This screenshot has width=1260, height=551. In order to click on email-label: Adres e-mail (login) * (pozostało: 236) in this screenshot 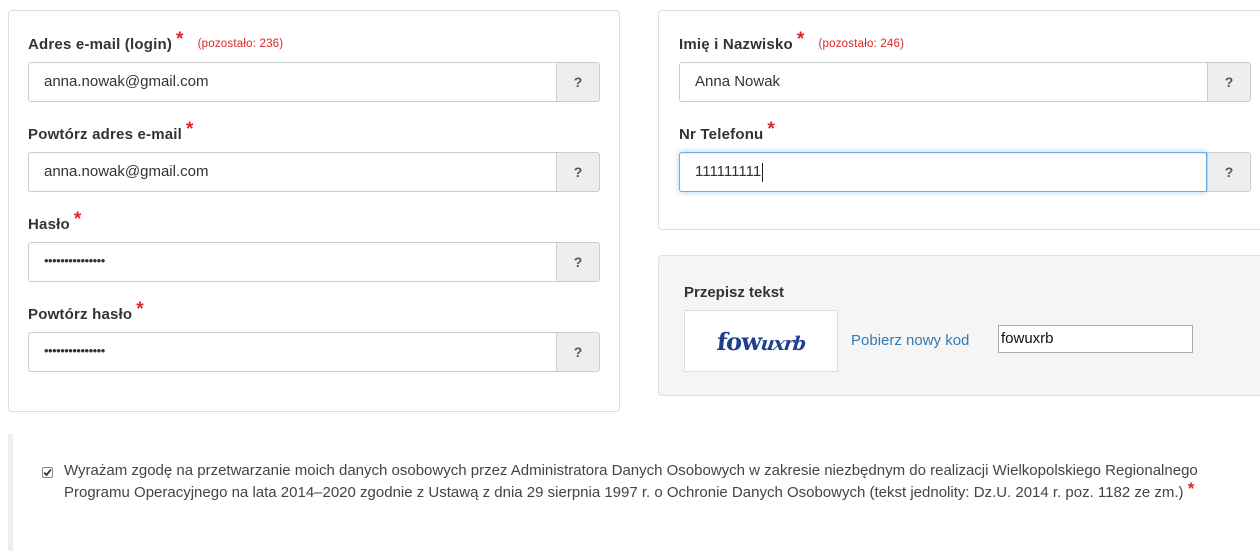, I will do `click(156, 42)`.